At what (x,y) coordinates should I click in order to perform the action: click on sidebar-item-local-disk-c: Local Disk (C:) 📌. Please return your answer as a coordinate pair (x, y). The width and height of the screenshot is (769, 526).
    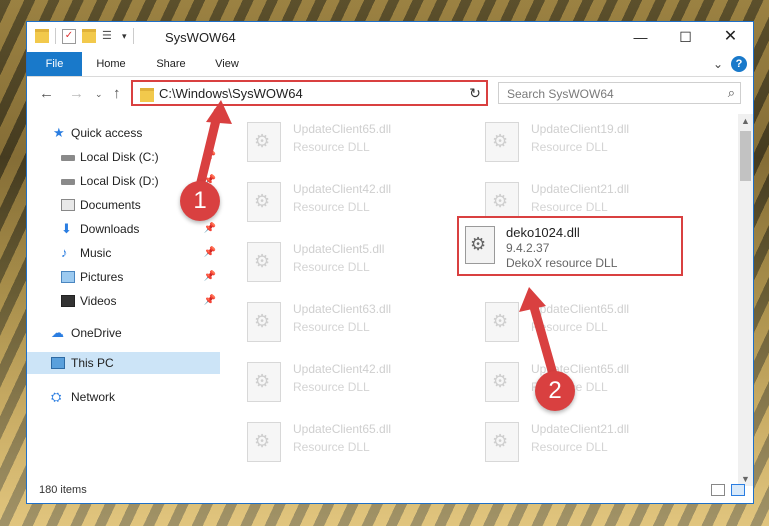
    Looking at the image, I should click on (123, 157).